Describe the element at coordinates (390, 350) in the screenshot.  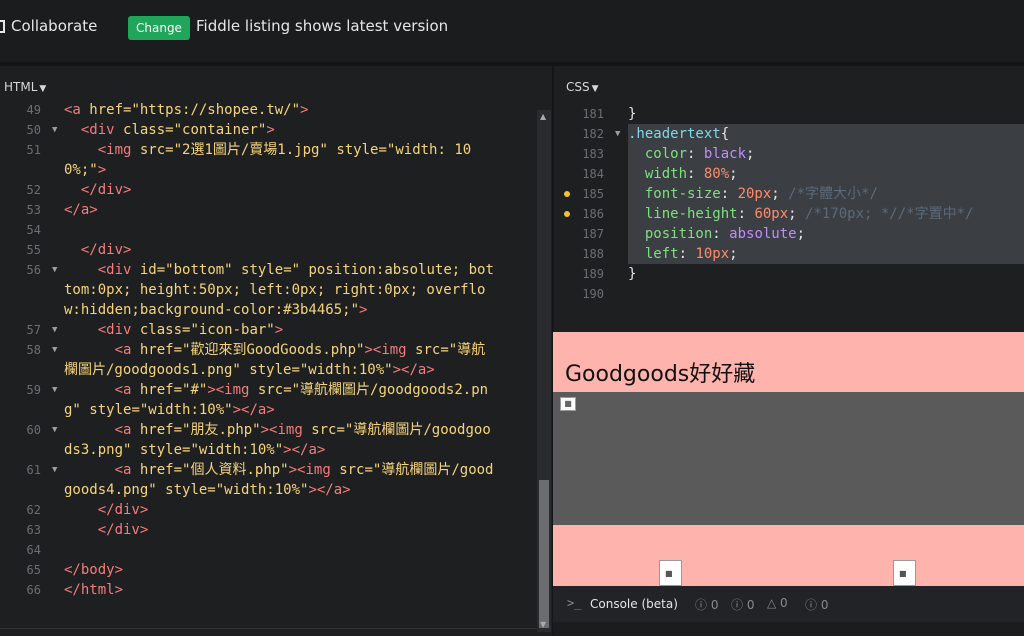
I see `code-token: ><img` at that location.